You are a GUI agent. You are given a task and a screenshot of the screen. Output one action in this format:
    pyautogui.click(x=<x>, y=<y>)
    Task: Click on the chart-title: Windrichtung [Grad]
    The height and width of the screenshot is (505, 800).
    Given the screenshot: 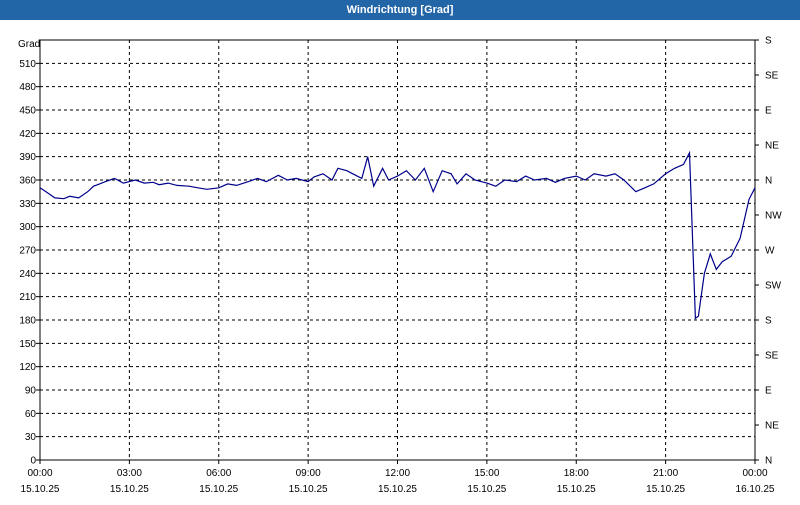 What is the action you would take?
    pyautogui.click(x=400, y=10)
    